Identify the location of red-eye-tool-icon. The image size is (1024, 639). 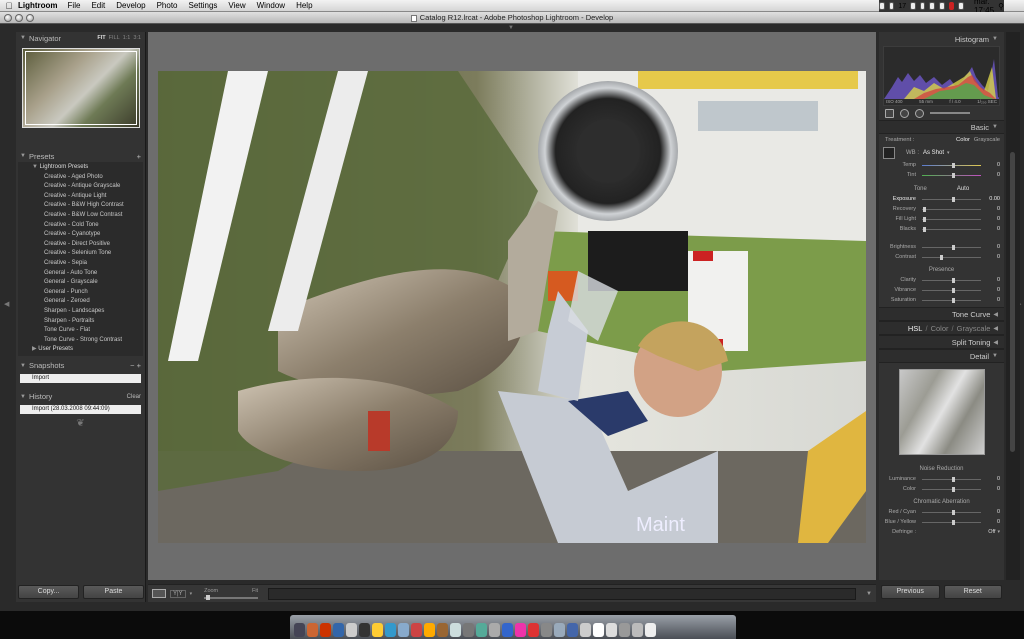
(919, 113).